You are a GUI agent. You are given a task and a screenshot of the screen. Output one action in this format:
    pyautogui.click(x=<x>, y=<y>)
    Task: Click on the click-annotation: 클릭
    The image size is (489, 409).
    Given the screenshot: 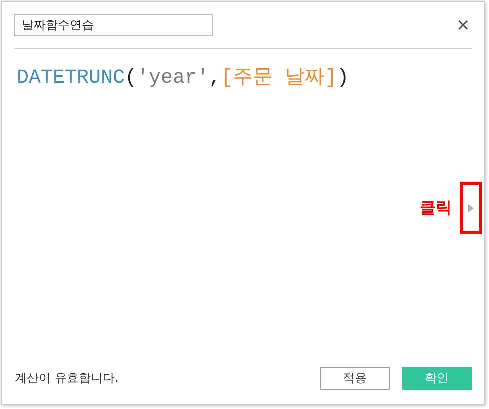 What is the action you would take?
    pyautogui.click(x=436, y=208)
    